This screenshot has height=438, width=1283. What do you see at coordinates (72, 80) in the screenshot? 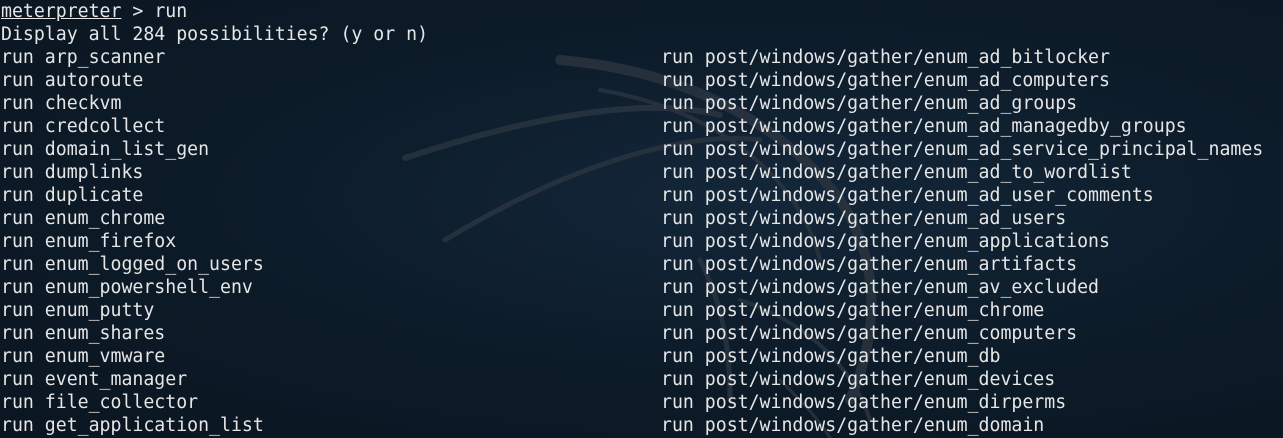
I see `completion-item: run autoroute` at bounding box center [72, 80].